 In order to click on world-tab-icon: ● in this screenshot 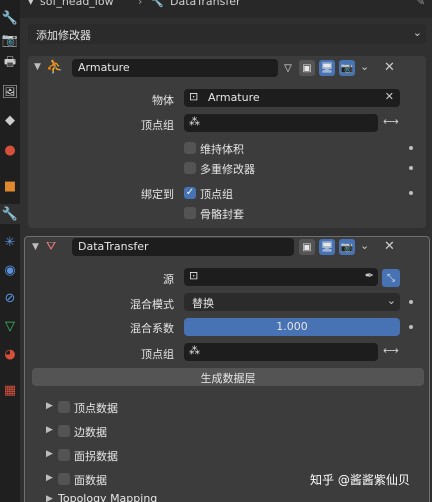, I will do `click(10, 150)`.